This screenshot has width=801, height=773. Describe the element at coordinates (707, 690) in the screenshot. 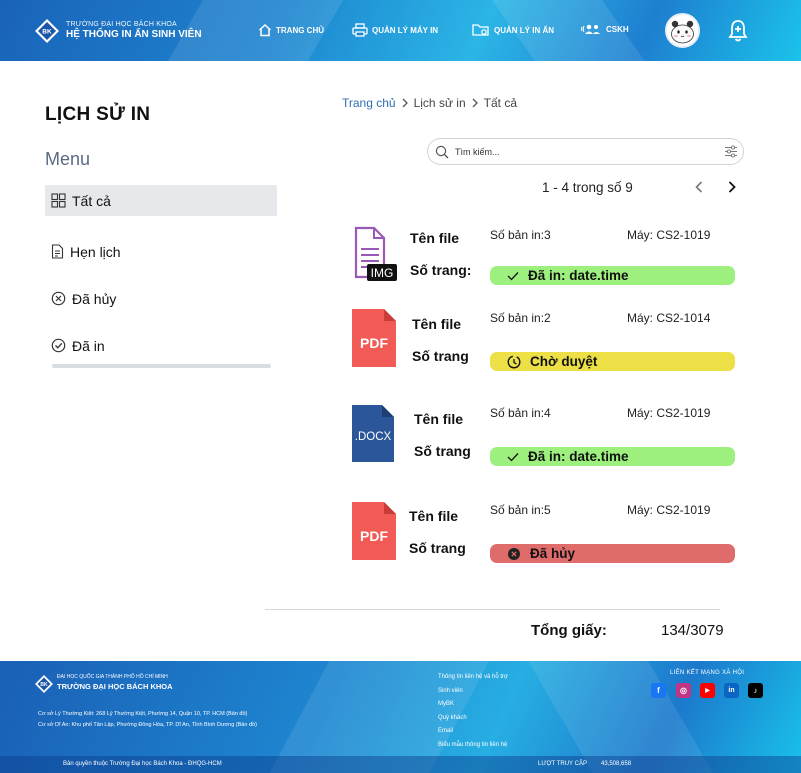

I see `youtube-icon: ▶` at that location.